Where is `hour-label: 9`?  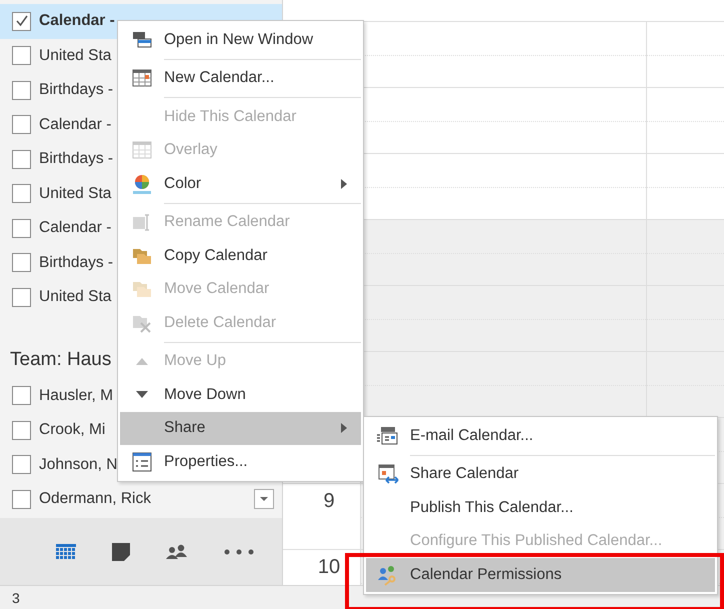
hour-label: 9 is located at coordinates (329, 501).